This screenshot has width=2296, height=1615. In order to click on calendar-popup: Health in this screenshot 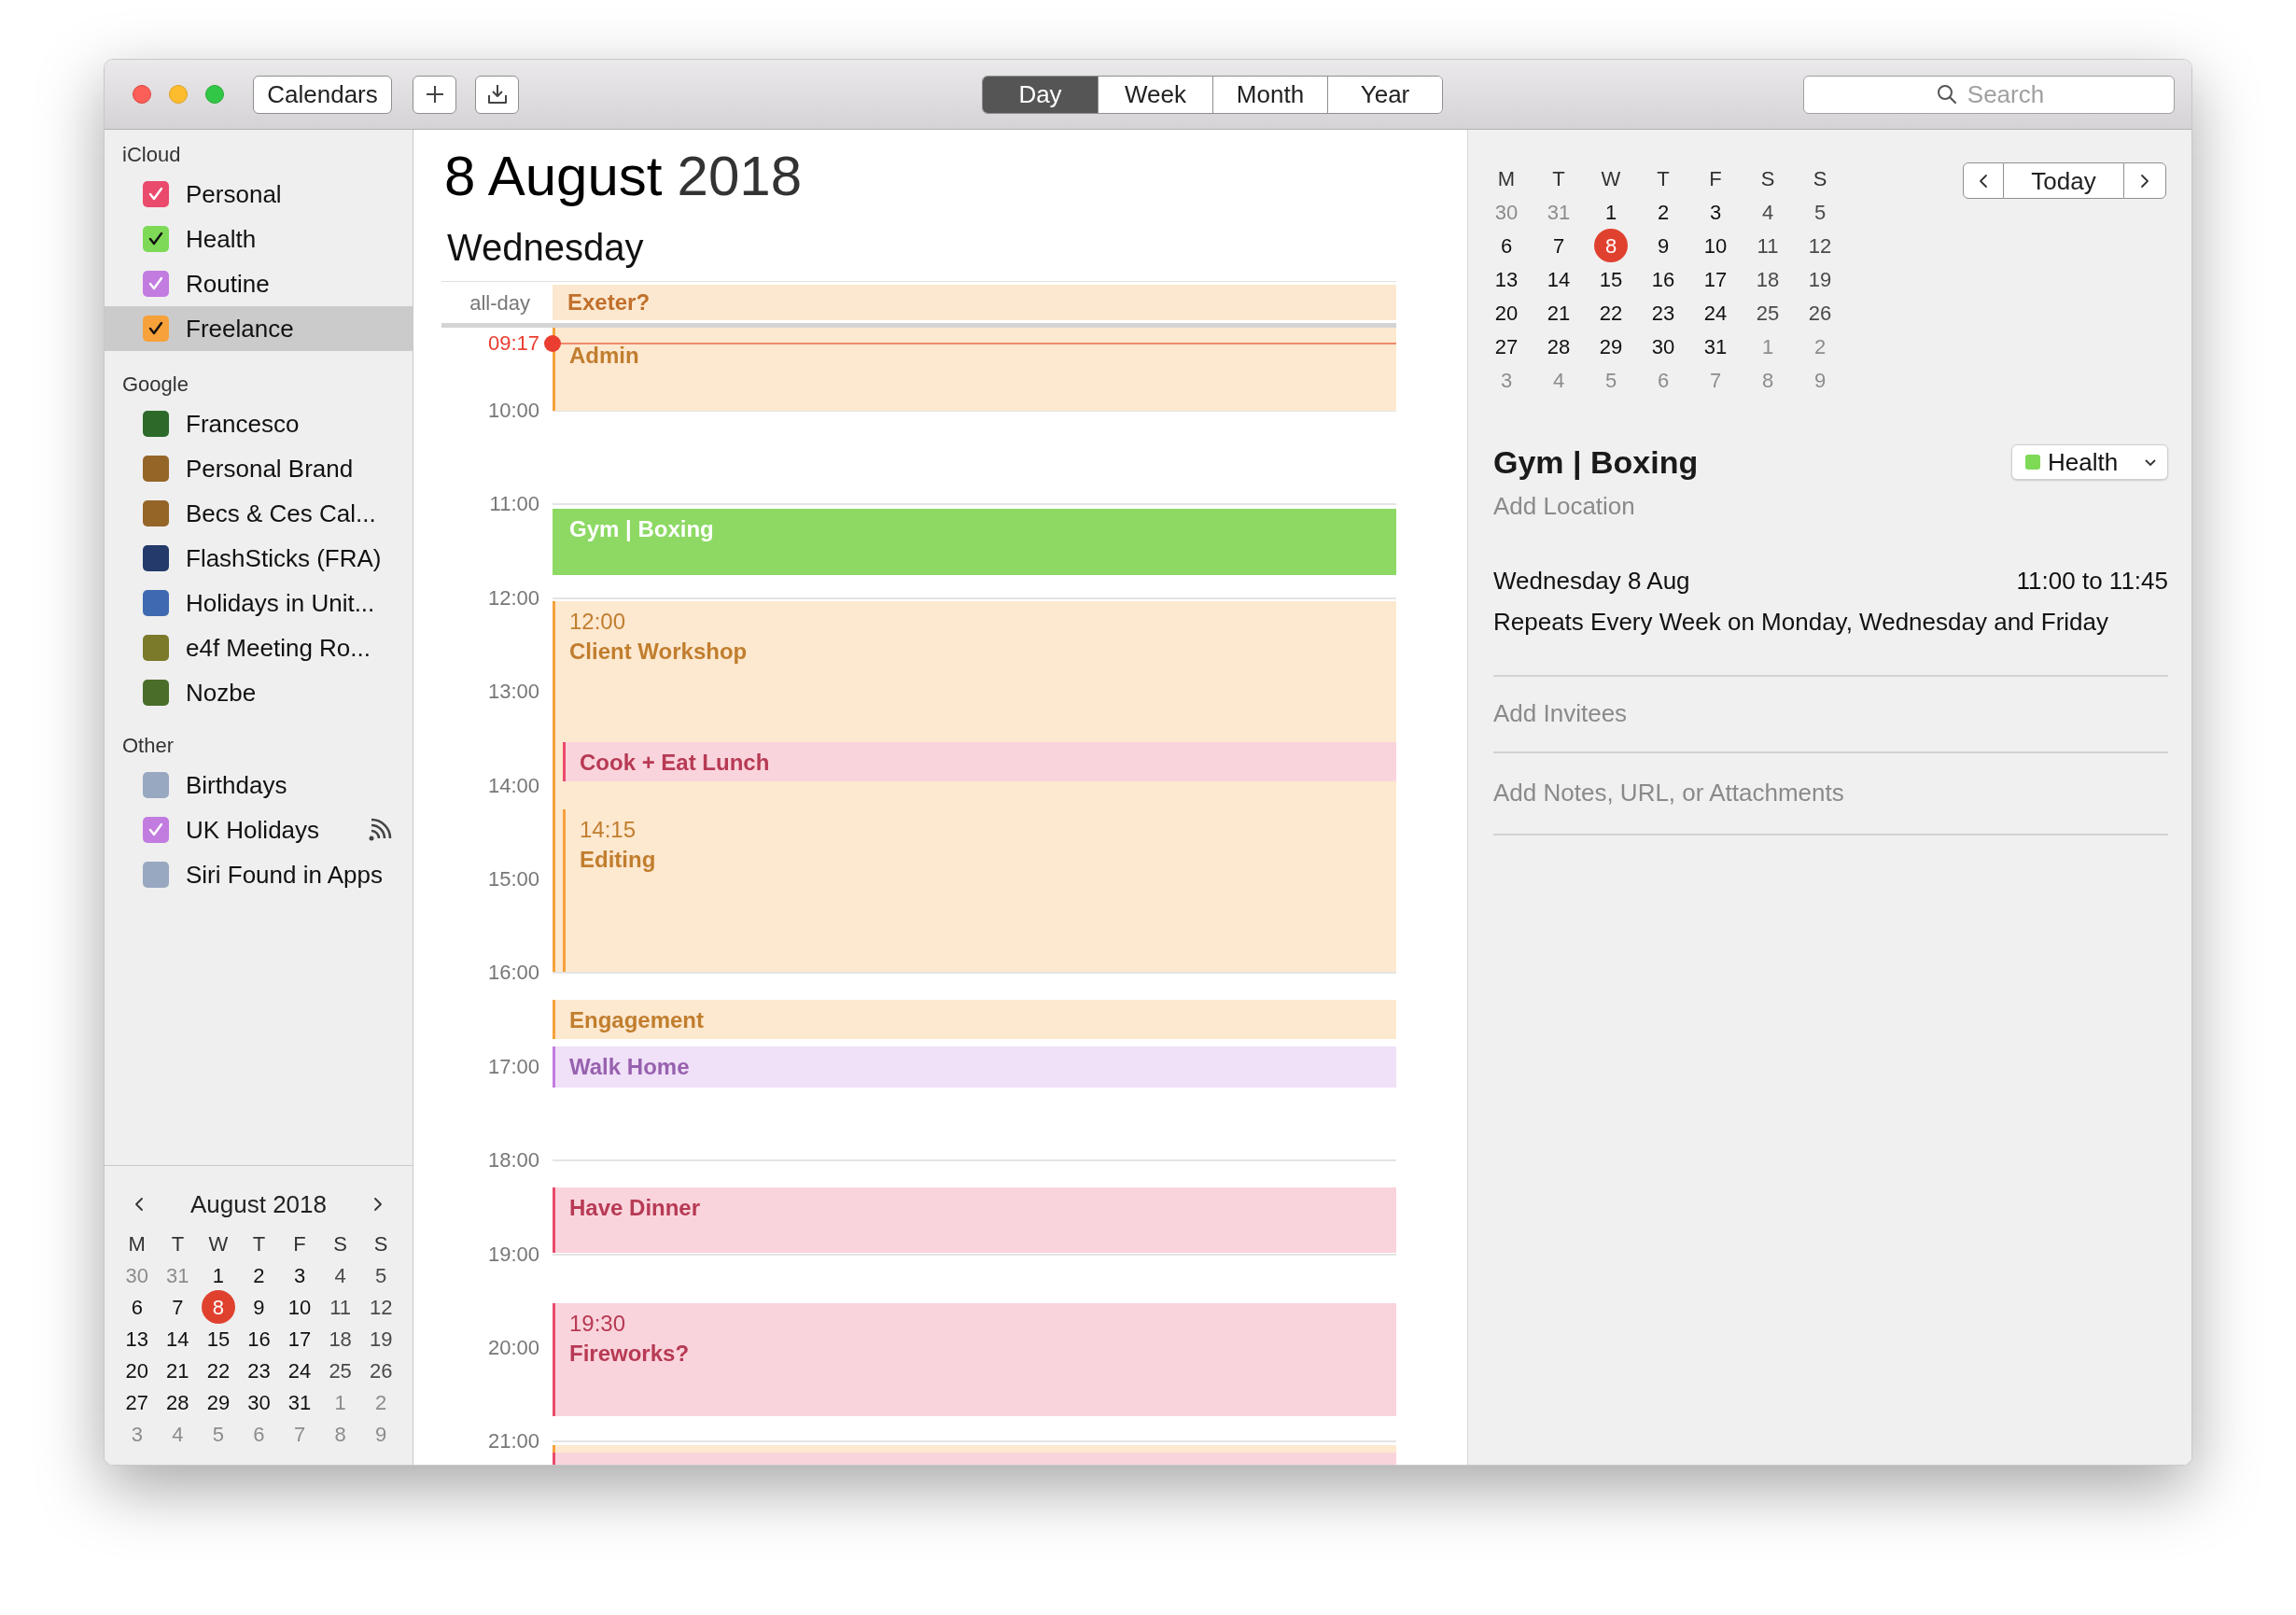, I will do `click(2089, 462)`.